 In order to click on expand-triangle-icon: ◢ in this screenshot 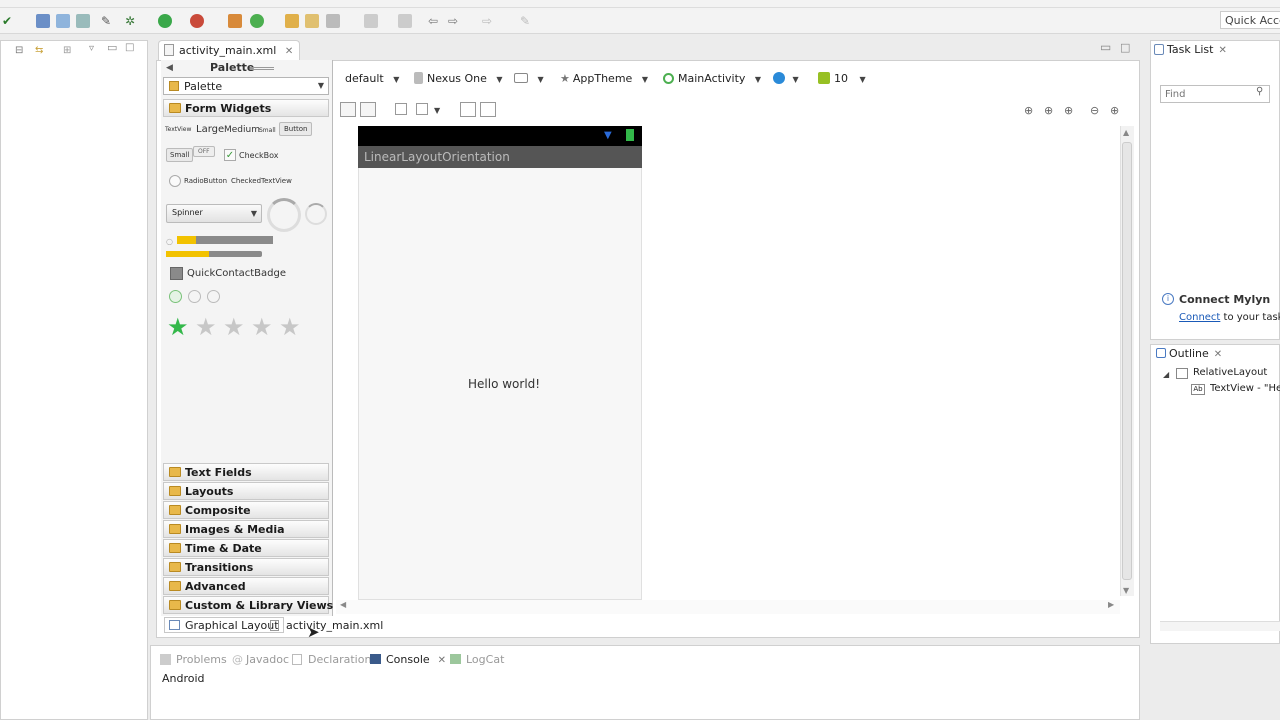, I will do `click(1166, 374)`.